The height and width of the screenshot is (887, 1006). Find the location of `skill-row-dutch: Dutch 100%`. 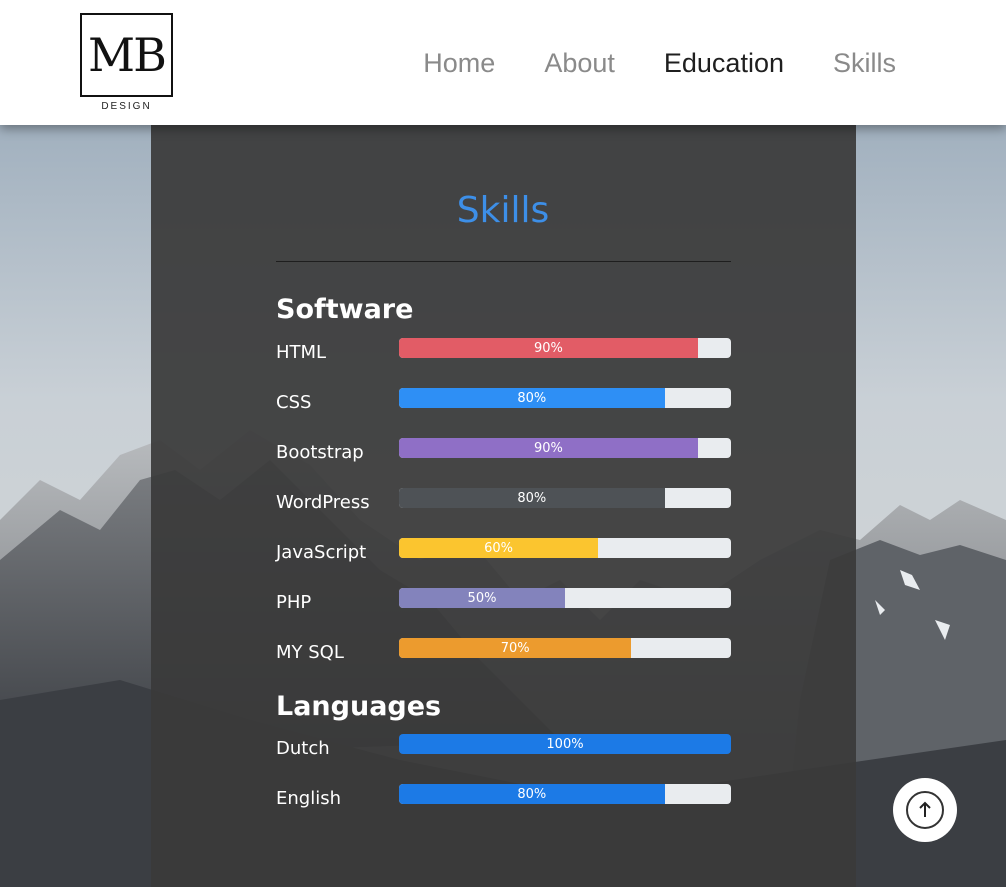

skill-row-dutch: Dutch 100% is located at coordinates (503, 750).